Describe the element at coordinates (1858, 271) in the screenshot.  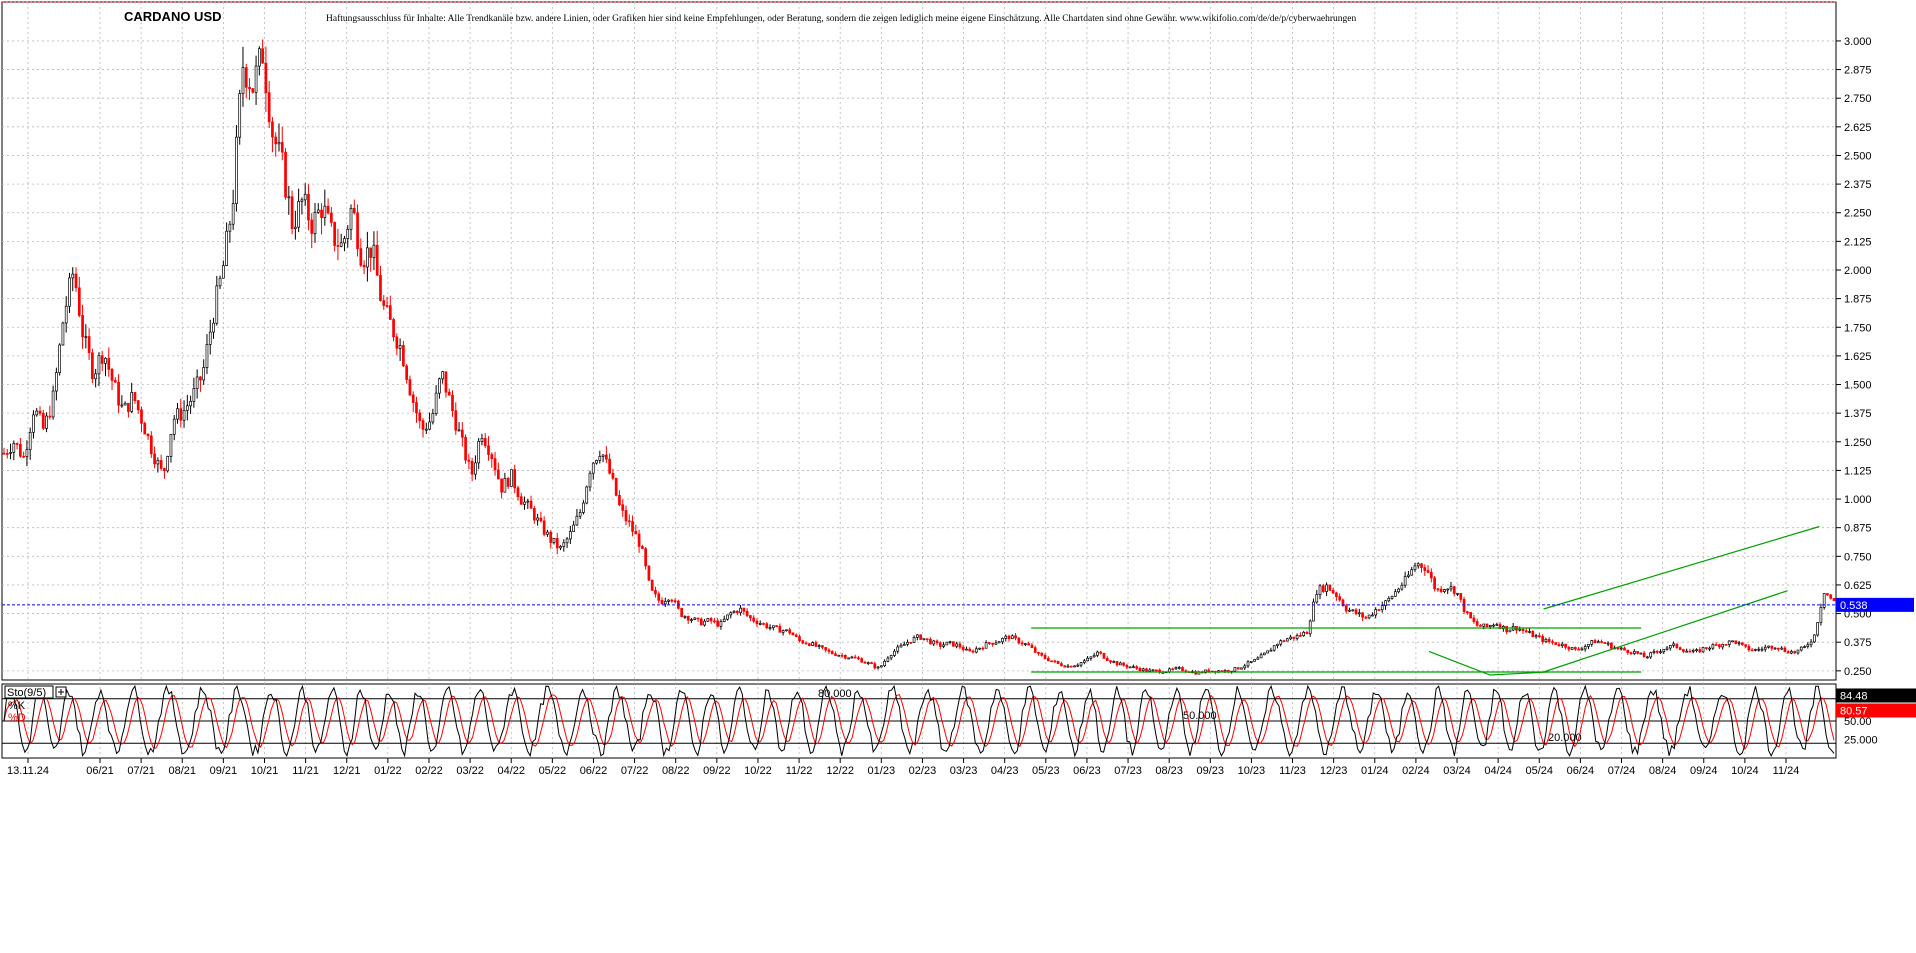
I see `y-tick-label: 2.000` at that location.